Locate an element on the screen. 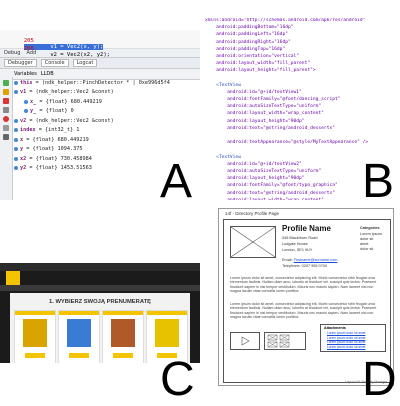 The width and height of the screenshot is (400, 406). variable-row: v1 = (ndk_helper::Vec2 &const) is located at coordinates (107, 93).